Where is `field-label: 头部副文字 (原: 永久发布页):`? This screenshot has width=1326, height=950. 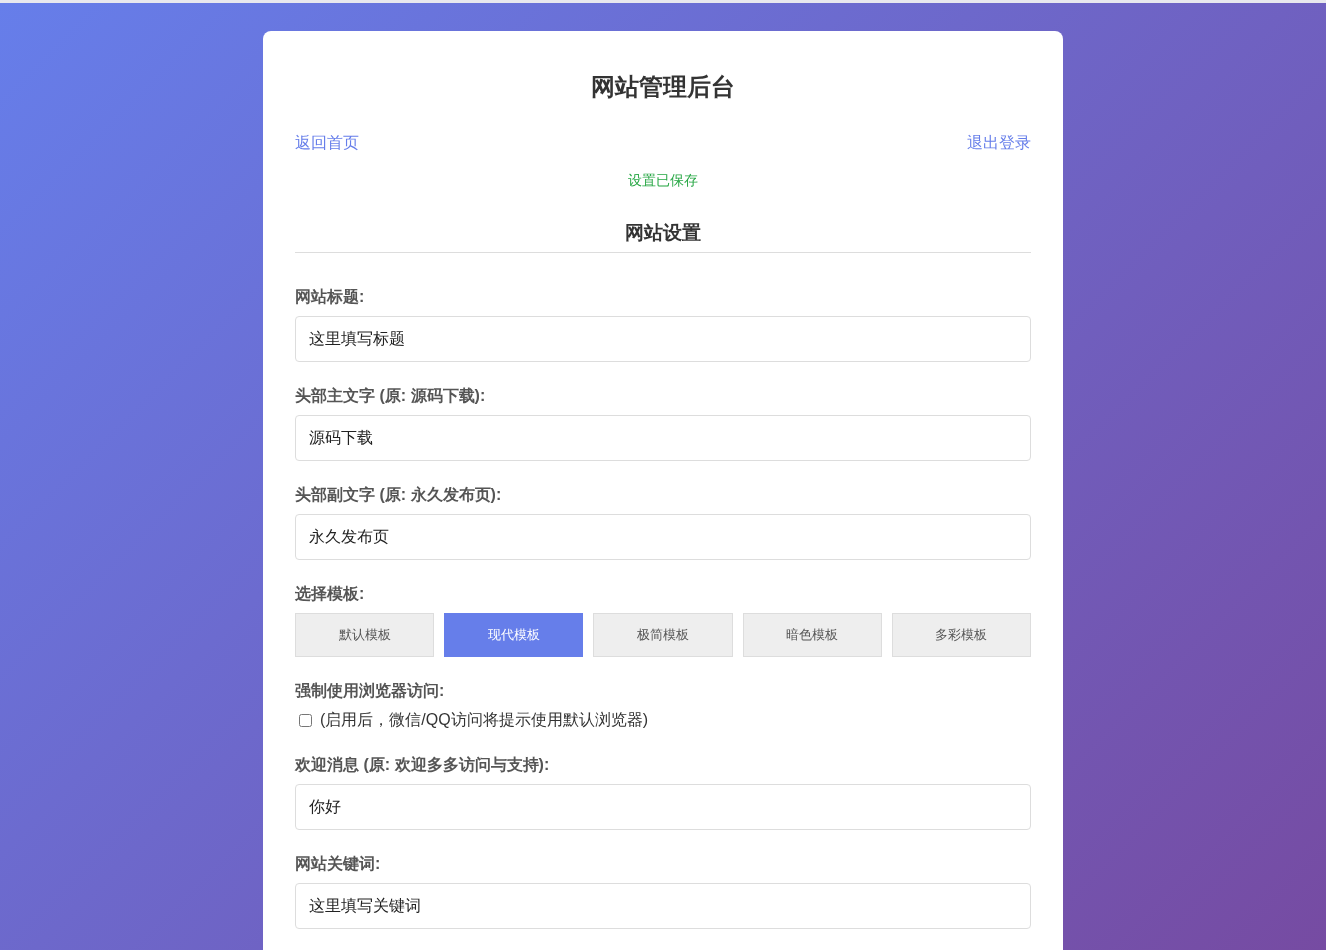
field-label: 头部副文字 (原: 永久发布页): is located at coordinates (399, 495).